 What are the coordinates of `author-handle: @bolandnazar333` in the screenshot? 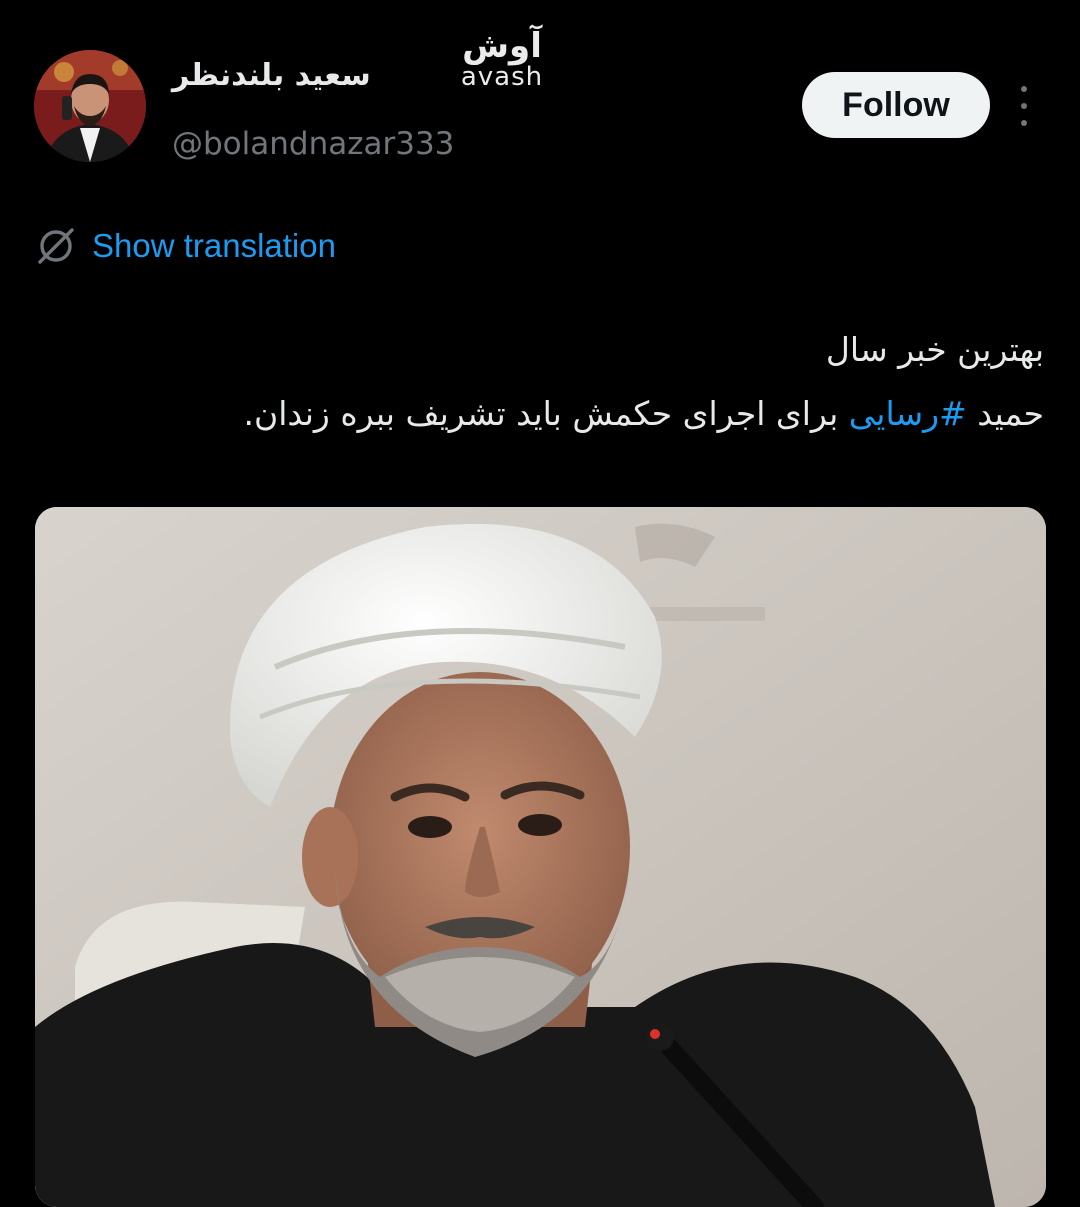 It's located at (313, 144).